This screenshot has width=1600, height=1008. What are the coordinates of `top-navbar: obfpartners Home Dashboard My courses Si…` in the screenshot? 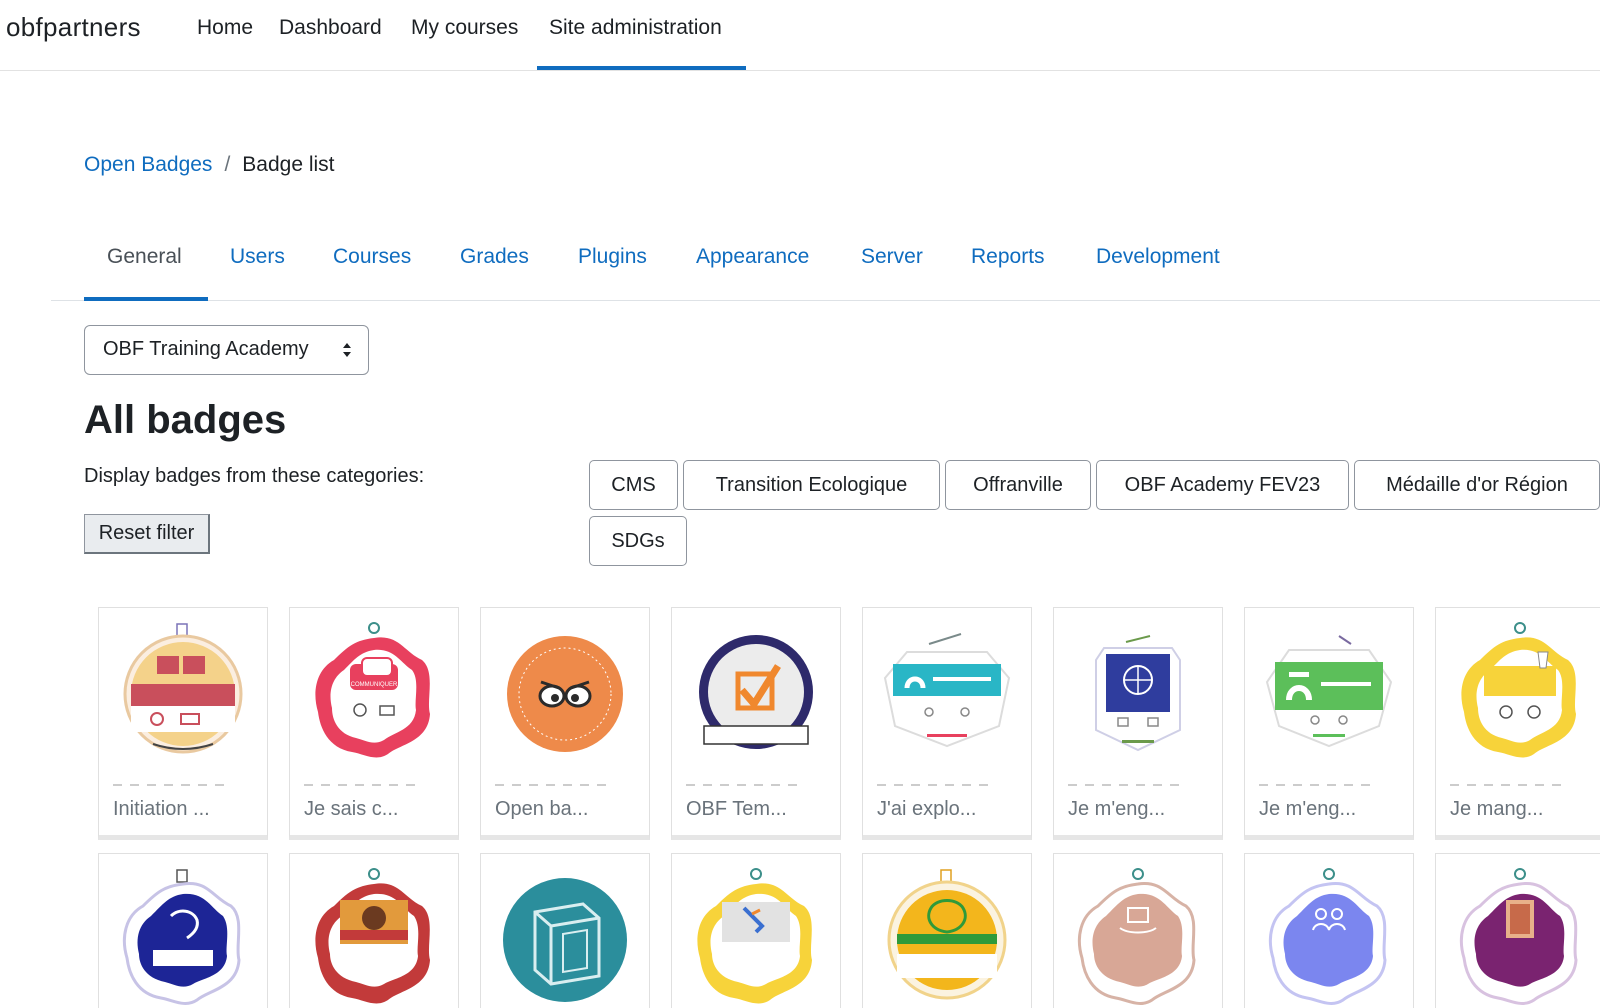 It's located at (800, 35).